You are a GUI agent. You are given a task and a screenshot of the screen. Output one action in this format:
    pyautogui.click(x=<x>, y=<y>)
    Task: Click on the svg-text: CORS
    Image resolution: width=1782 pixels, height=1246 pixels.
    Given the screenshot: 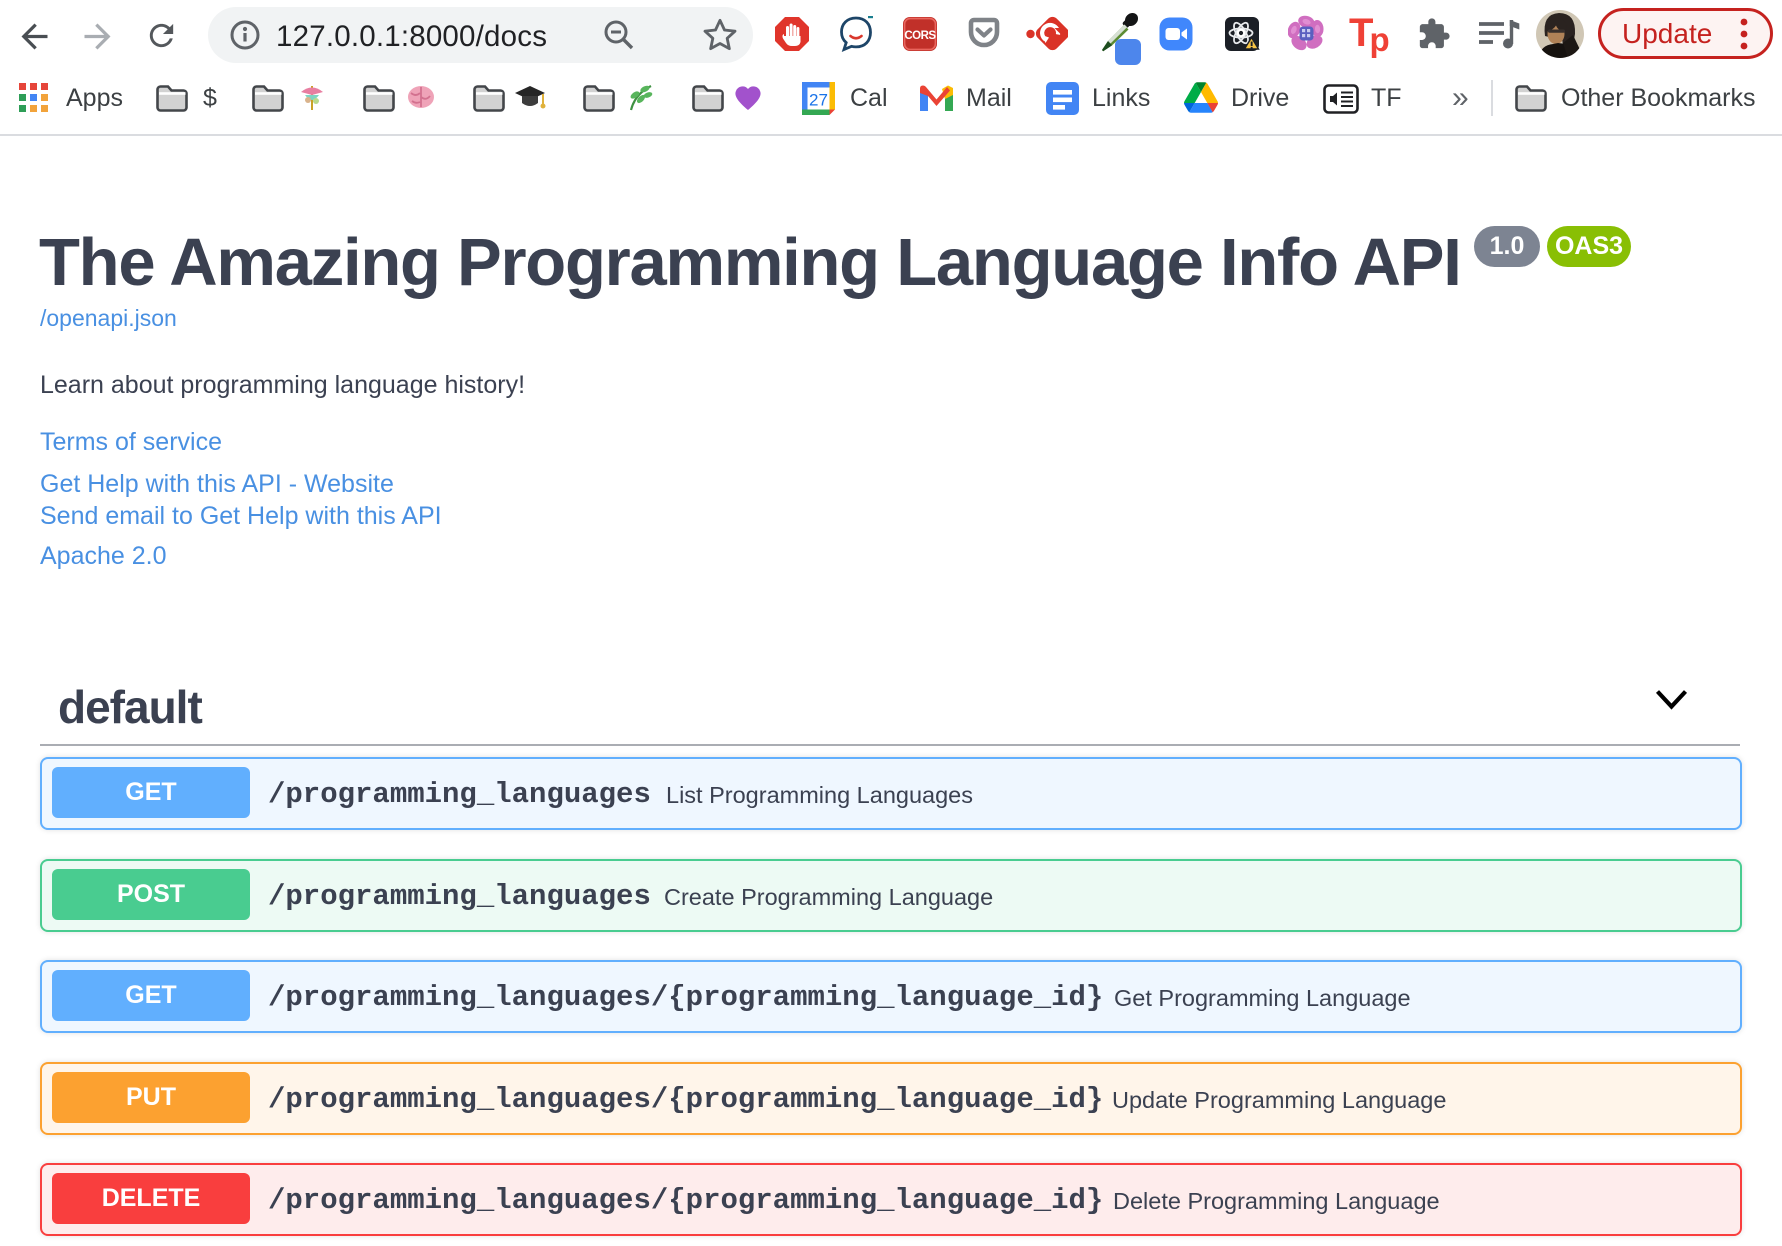 What is the action you would take?
    pyautogui.click(x=920, y=36)
    